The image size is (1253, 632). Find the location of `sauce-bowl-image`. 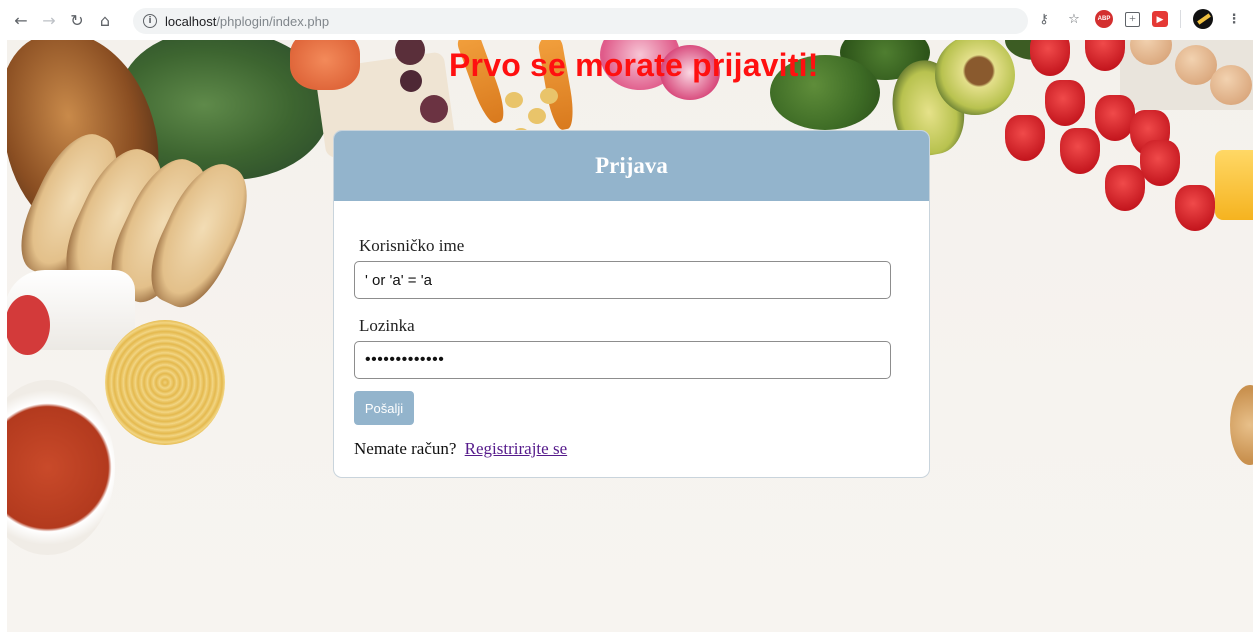

sauce-bowl-image is located at coordinates (57, 467).